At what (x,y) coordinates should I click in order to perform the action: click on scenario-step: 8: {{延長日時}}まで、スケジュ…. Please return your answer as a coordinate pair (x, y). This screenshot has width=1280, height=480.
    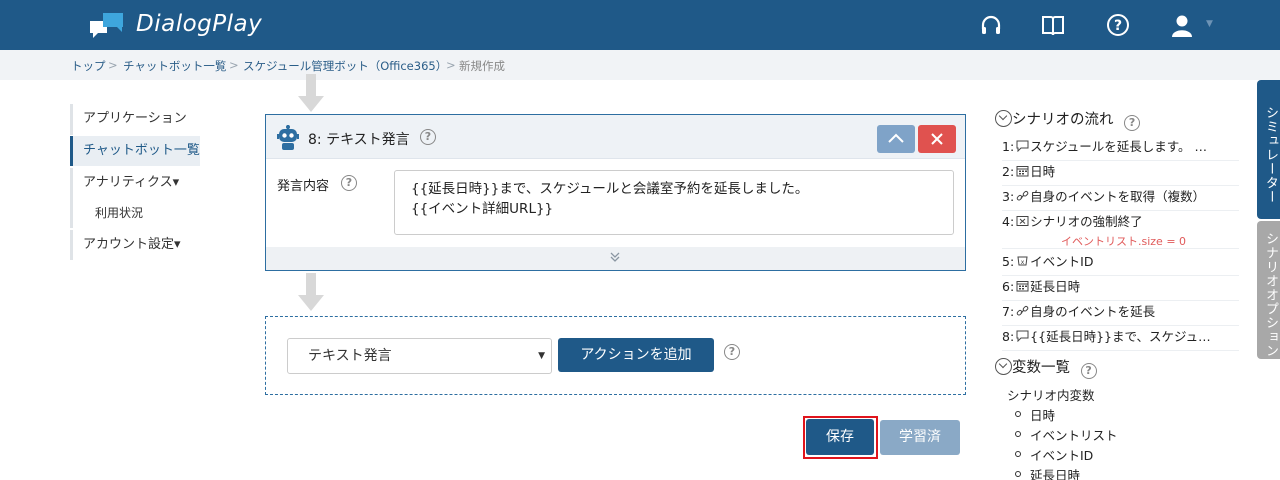
    Looking at the image, I should click on (1120, 338).